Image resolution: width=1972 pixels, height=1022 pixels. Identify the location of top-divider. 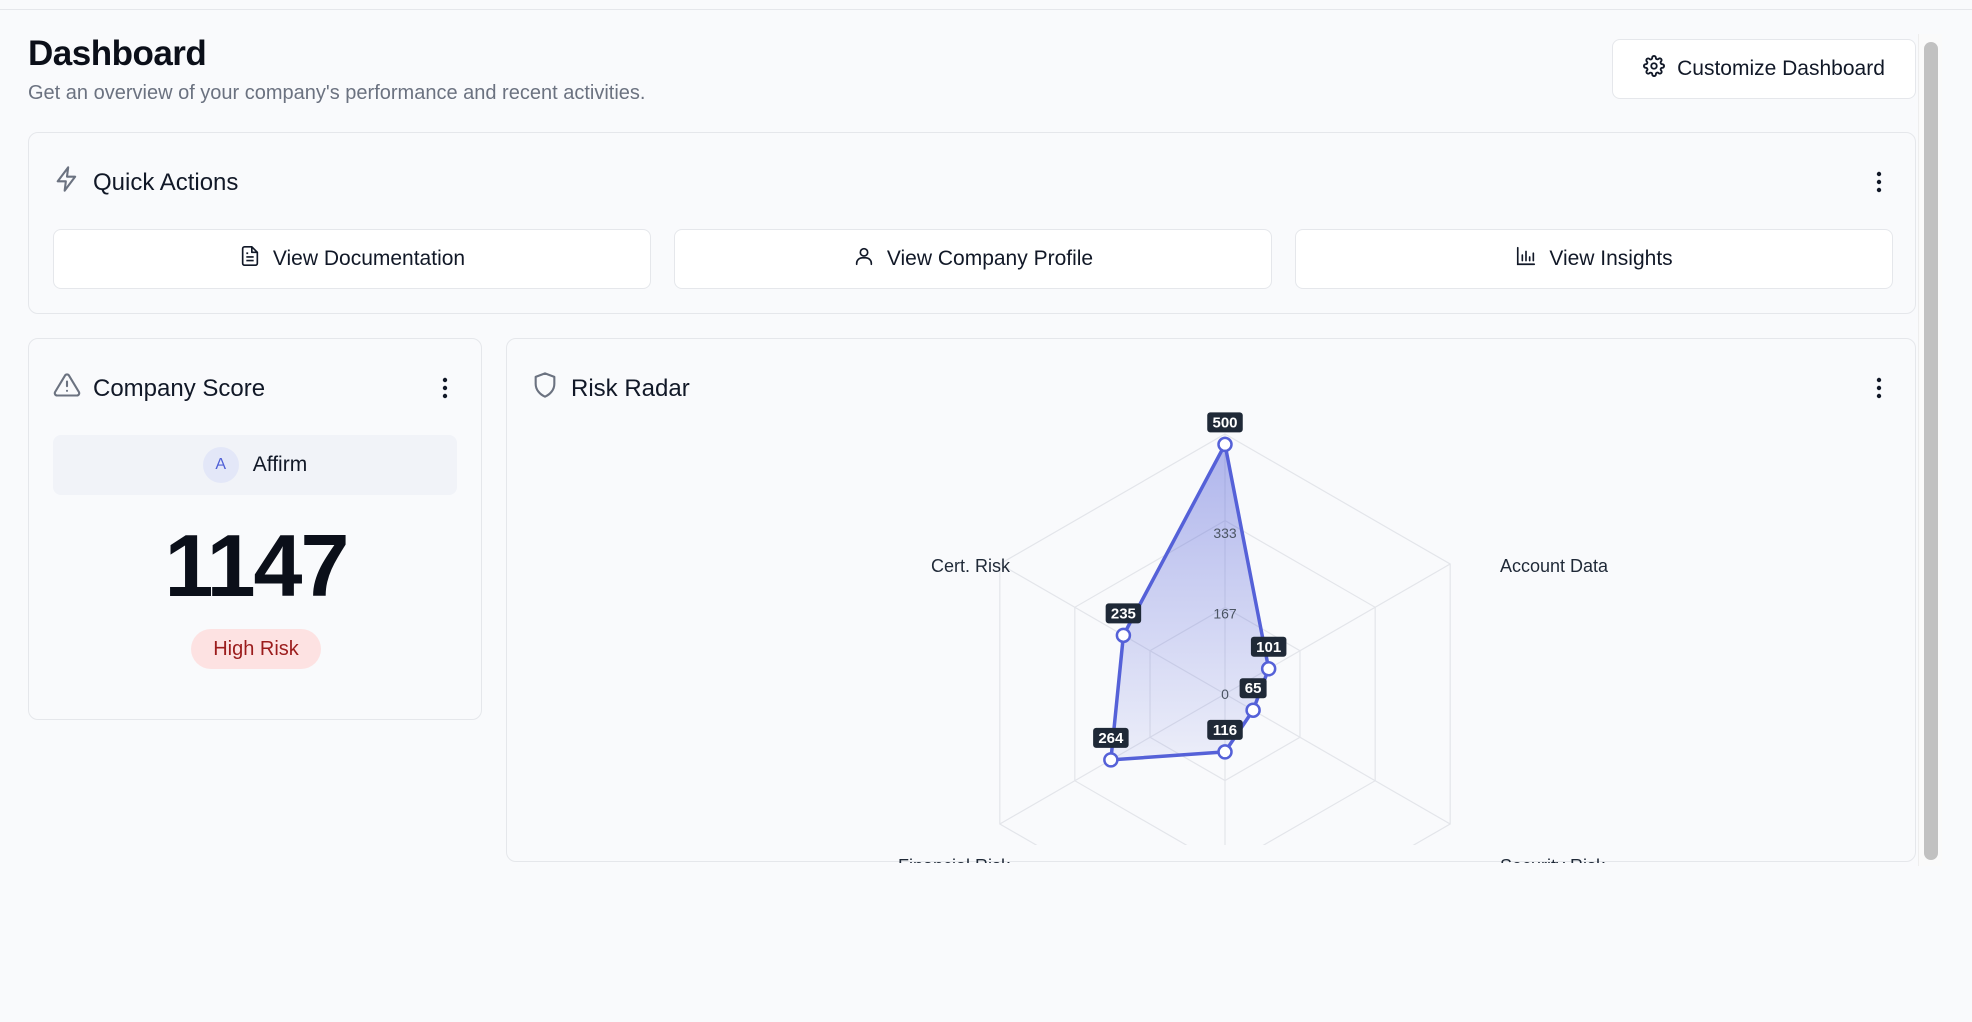
(986, 9).